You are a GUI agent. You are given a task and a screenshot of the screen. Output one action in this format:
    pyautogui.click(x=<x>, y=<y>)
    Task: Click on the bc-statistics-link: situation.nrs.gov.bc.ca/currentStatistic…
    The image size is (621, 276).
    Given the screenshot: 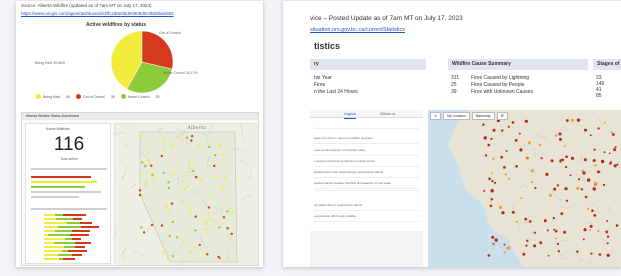 What is the action you would take?
    pyautogui.click(x=357, y=30)
    